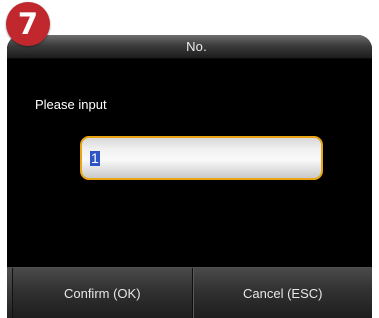 Image resolution: width=379 pixels, height=318 pixels. I want to click on input-value: 1, so click(95, 157).